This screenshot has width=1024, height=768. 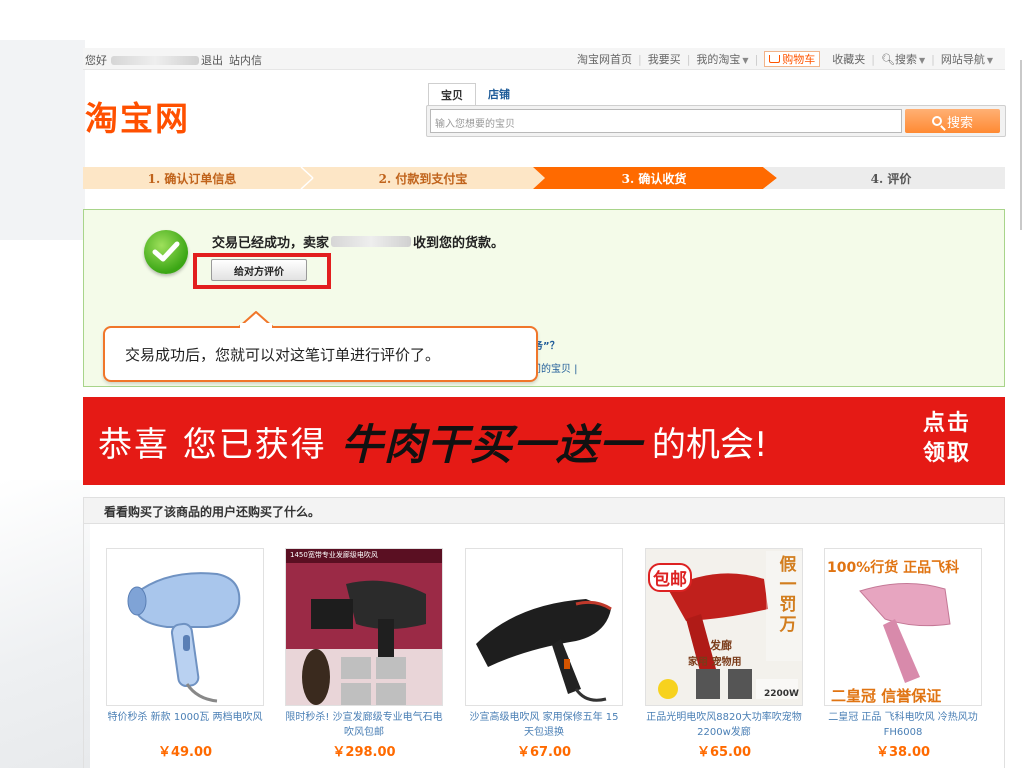 I want to click on product-card: 特价秒杀 新款 1000瓦 两档电吹风 ￥49.00, so click(x=185, y=654).